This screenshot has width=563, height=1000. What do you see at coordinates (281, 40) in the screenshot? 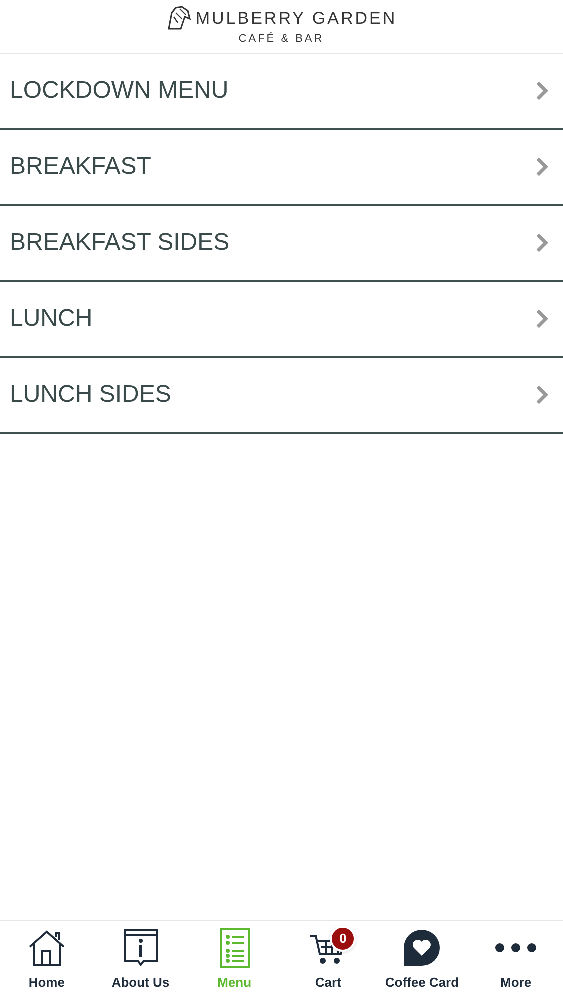
I see `brand-subtitle: CAFÉ & BAR` at bounding box center [281, 40].